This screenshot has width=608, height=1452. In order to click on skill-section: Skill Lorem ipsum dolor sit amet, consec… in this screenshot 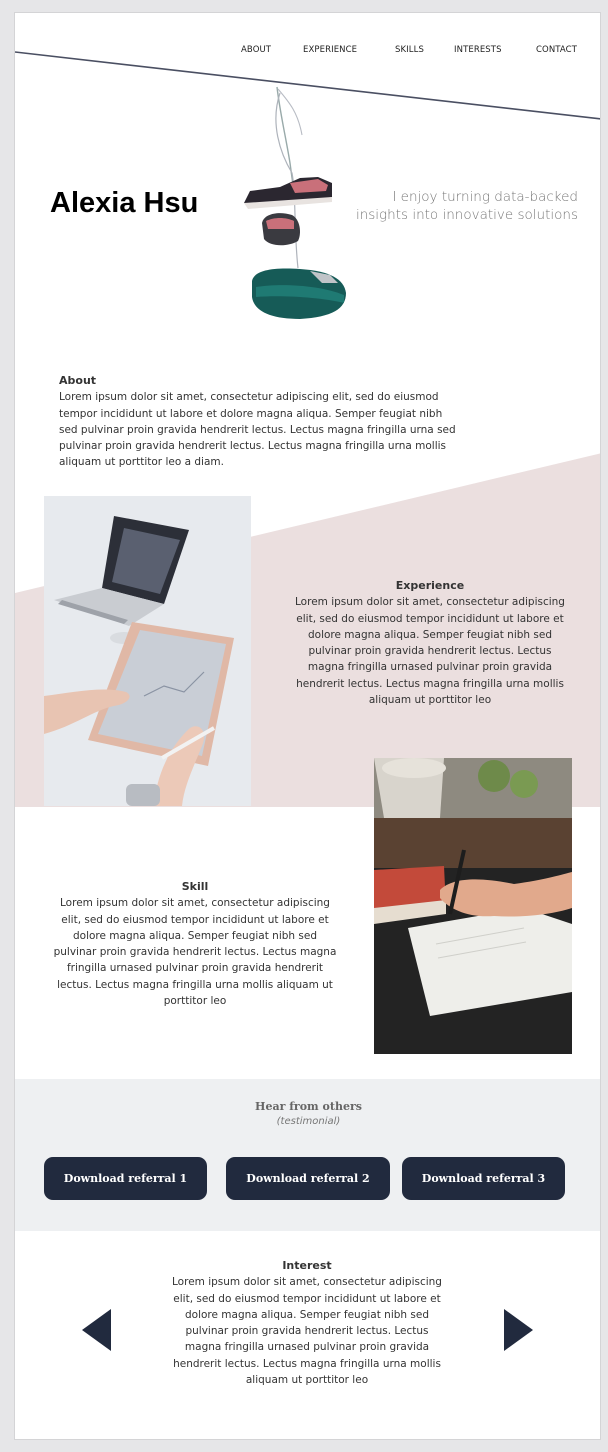, I will do `click(195, 944)`.